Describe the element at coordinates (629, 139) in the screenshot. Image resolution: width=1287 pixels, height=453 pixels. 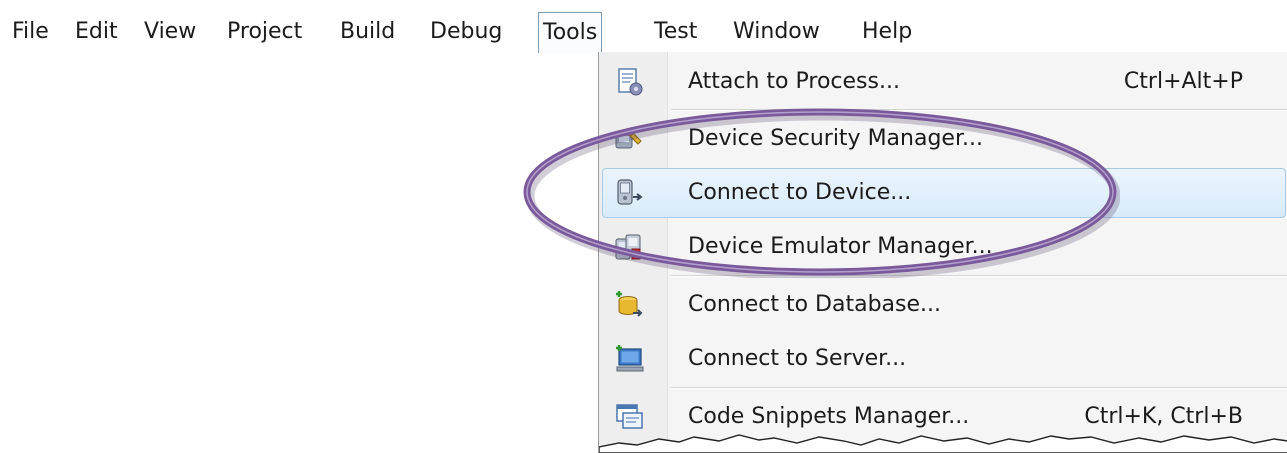
I see `device-security-icon` at that location.